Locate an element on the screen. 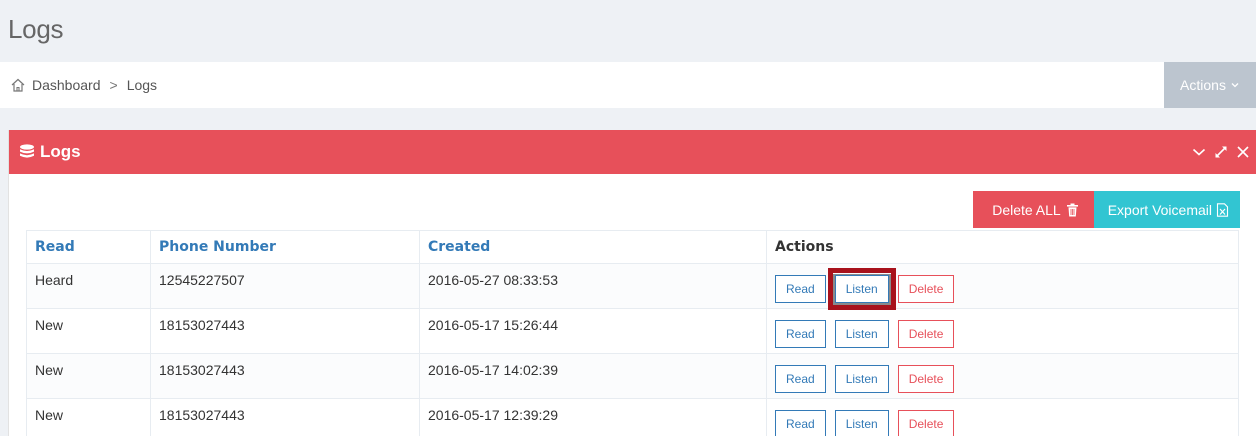  cell-created: 2016-05-17 14:02:39 is located at coordinates (593, 376).